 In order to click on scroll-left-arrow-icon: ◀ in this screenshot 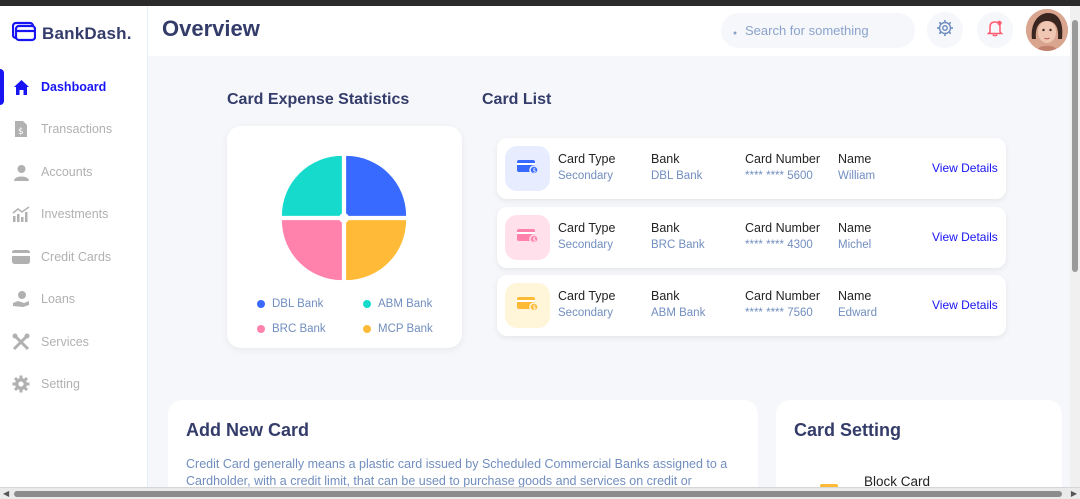, I will do `click(6, 493)`.